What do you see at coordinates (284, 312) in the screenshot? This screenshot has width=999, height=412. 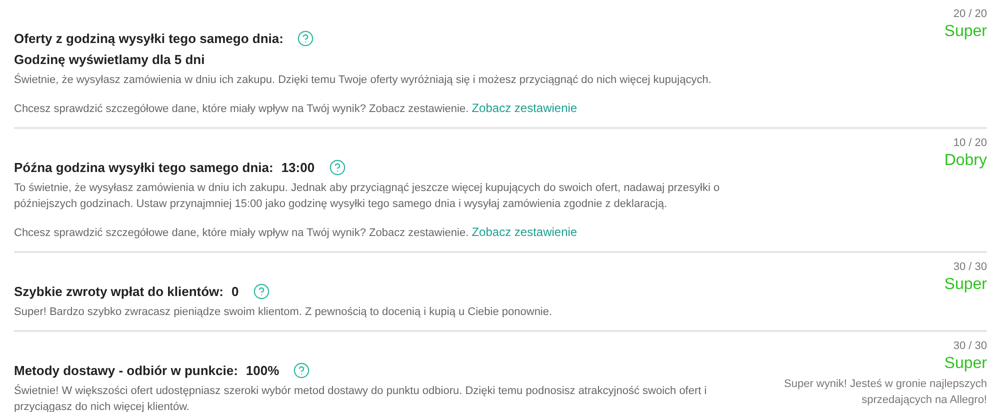 I see `section-description: Super! Bardzo szybko zwracasz pieniądze swoim klientom. Z pewnością to docenią i kupią u Ciebie ponownie.` at bounding box center [284, 312].